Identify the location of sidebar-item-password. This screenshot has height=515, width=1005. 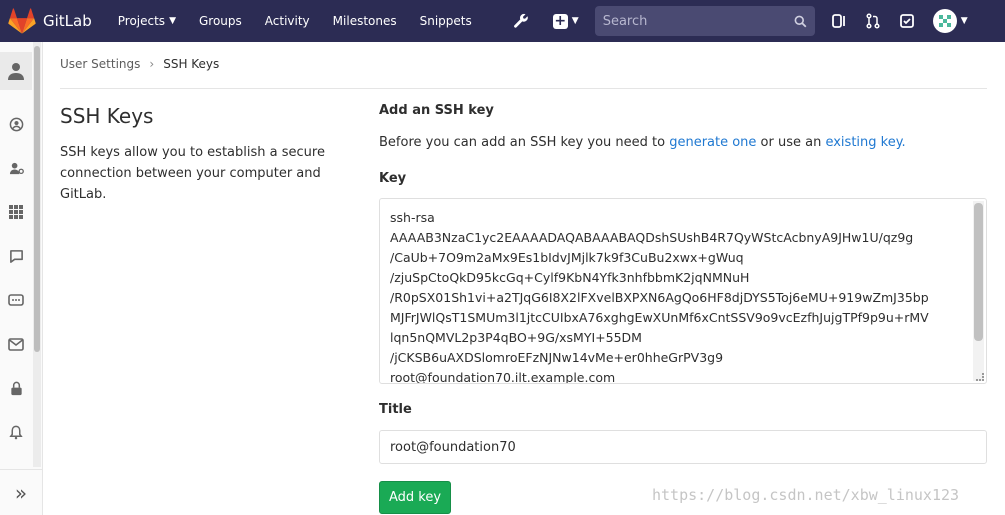
(16, 388).